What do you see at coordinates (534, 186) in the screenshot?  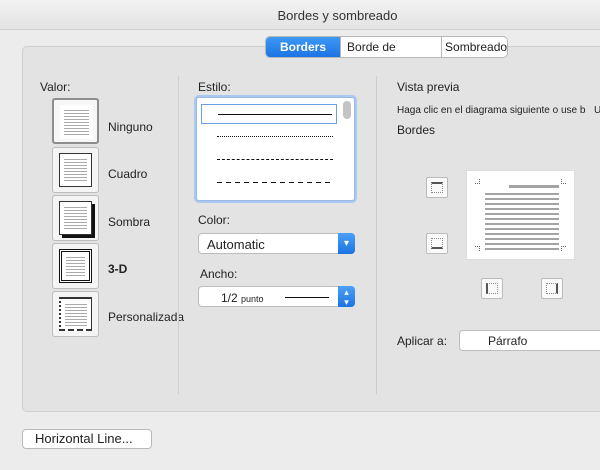 I see `preview-heading-line` at bounding box center [534, 186].